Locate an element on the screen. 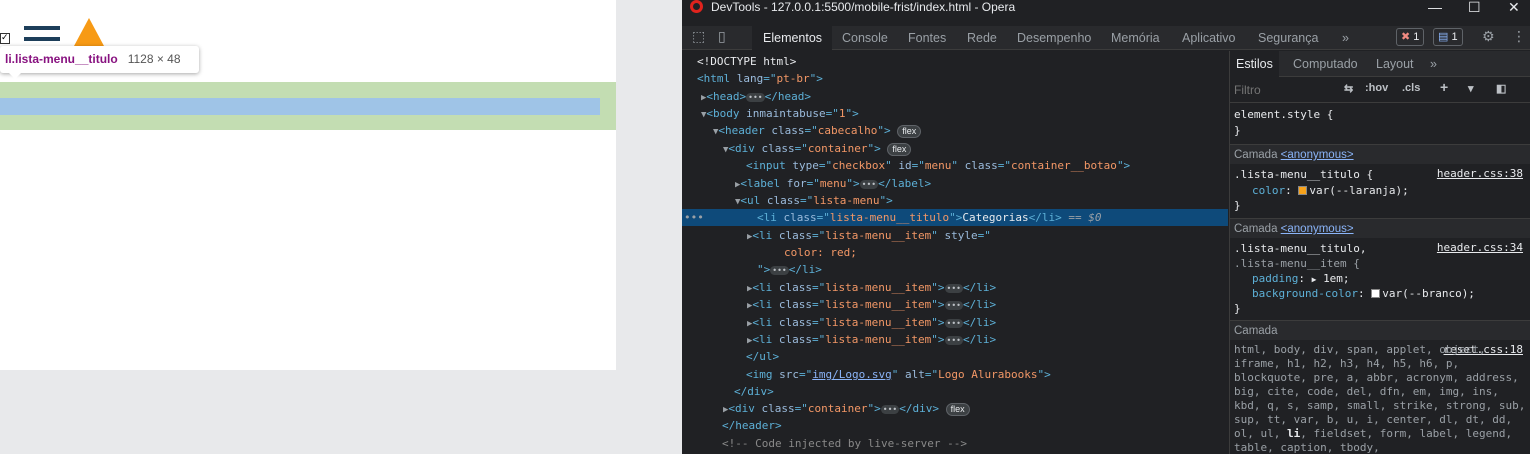 The height and width of the screenshot is (454, 1530). inspect-tooltip: li.lista-menu__titulo 1128 × 48 is located at coordinates (99, 59).